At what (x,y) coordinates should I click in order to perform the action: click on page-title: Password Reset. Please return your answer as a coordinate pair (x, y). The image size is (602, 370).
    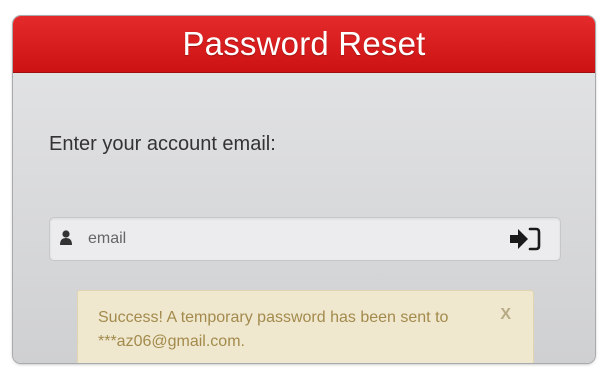
    Looking at the image, I should click on (304, 43).